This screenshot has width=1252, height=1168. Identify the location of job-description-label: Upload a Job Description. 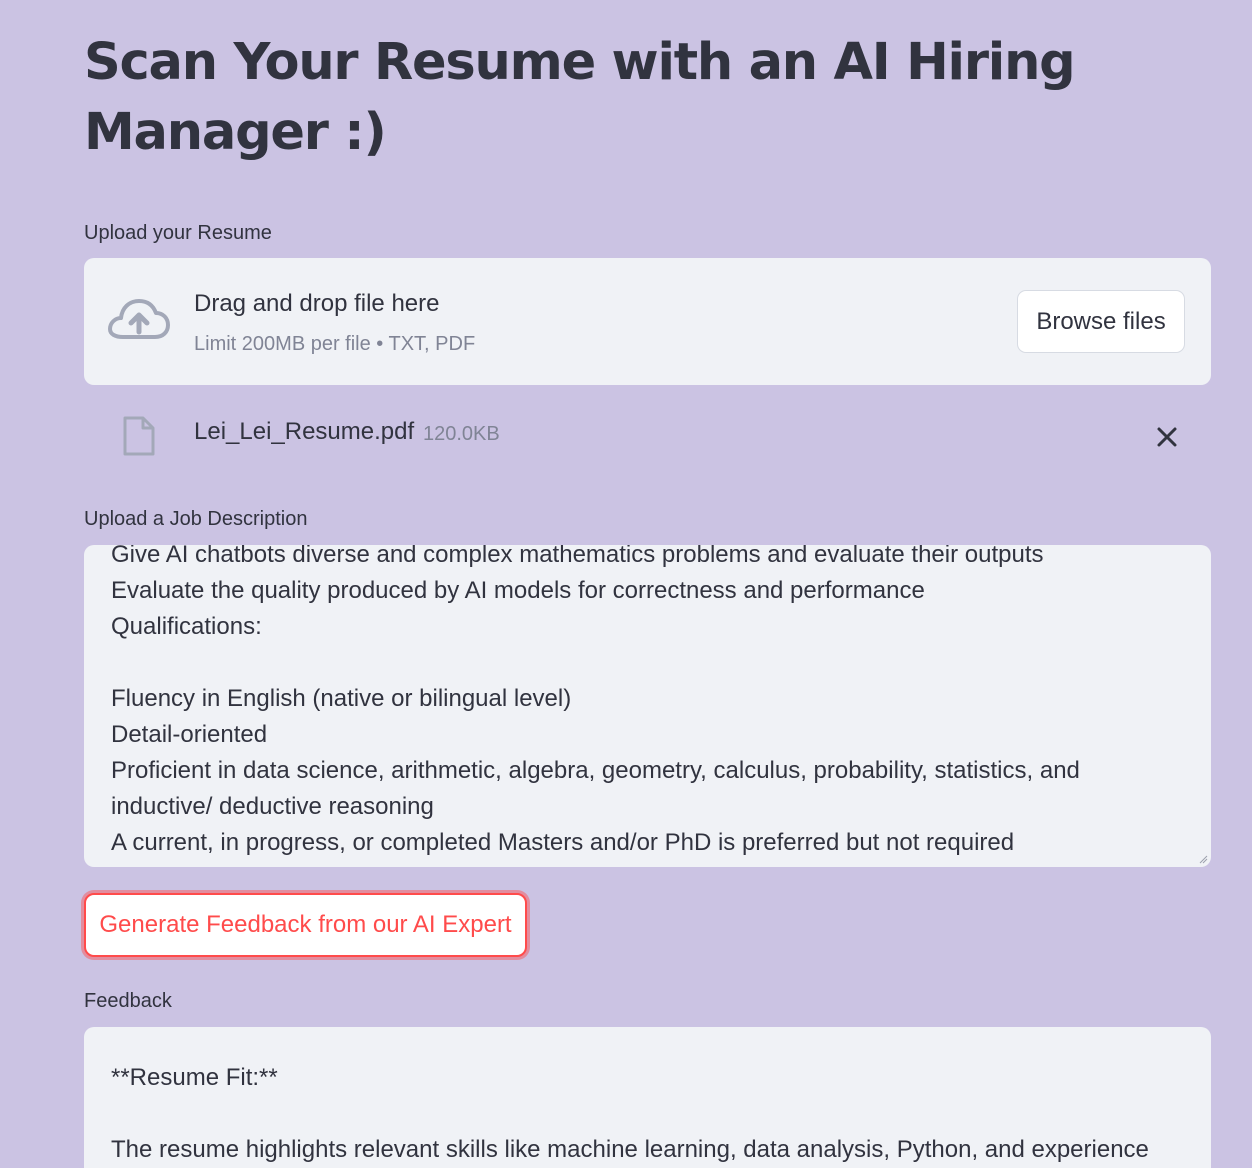
(196, 519).